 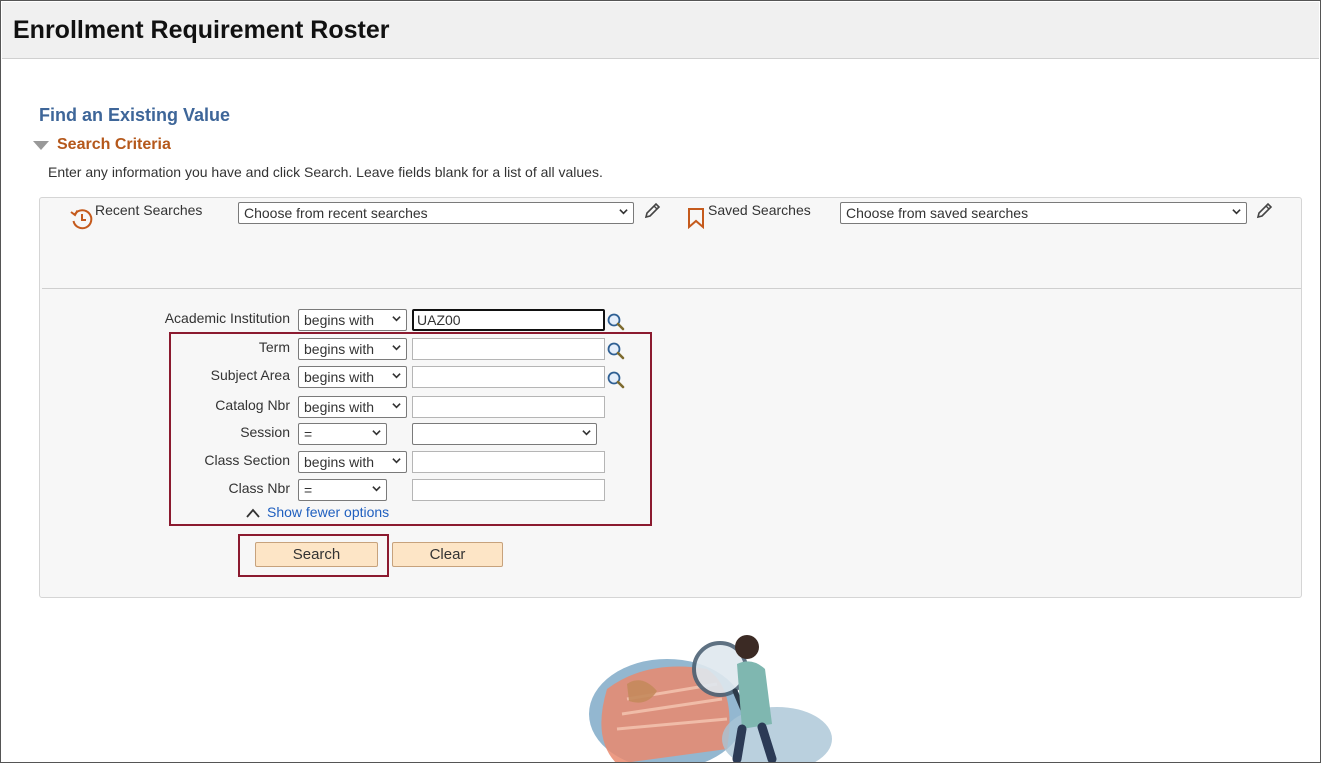 I want to click on term-label: Term, so click(x=274, y=347).